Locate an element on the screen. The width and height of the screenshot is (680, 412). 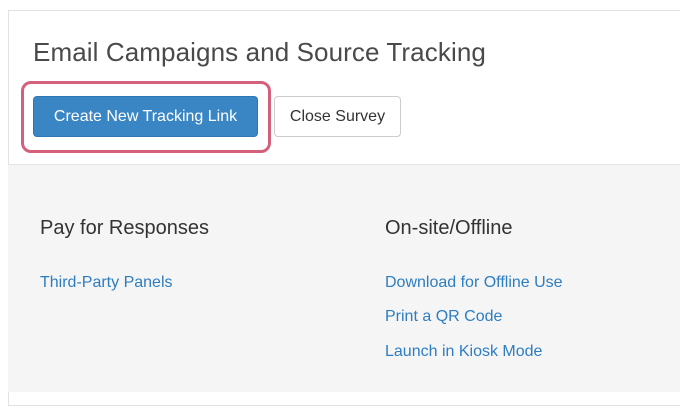
third-party-panels-link: Third-Party Panels is located at coordinates (106, 283).